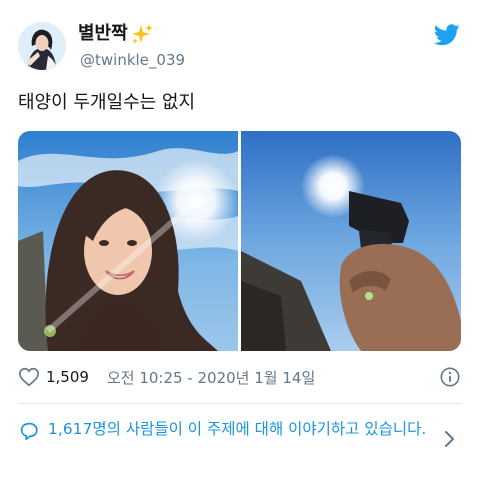 This screenshot has width=480, height=498. What do you see at coordinates (42, 46) in the screenshot?
I see `author-avatar` at bounding box center [42, 46].